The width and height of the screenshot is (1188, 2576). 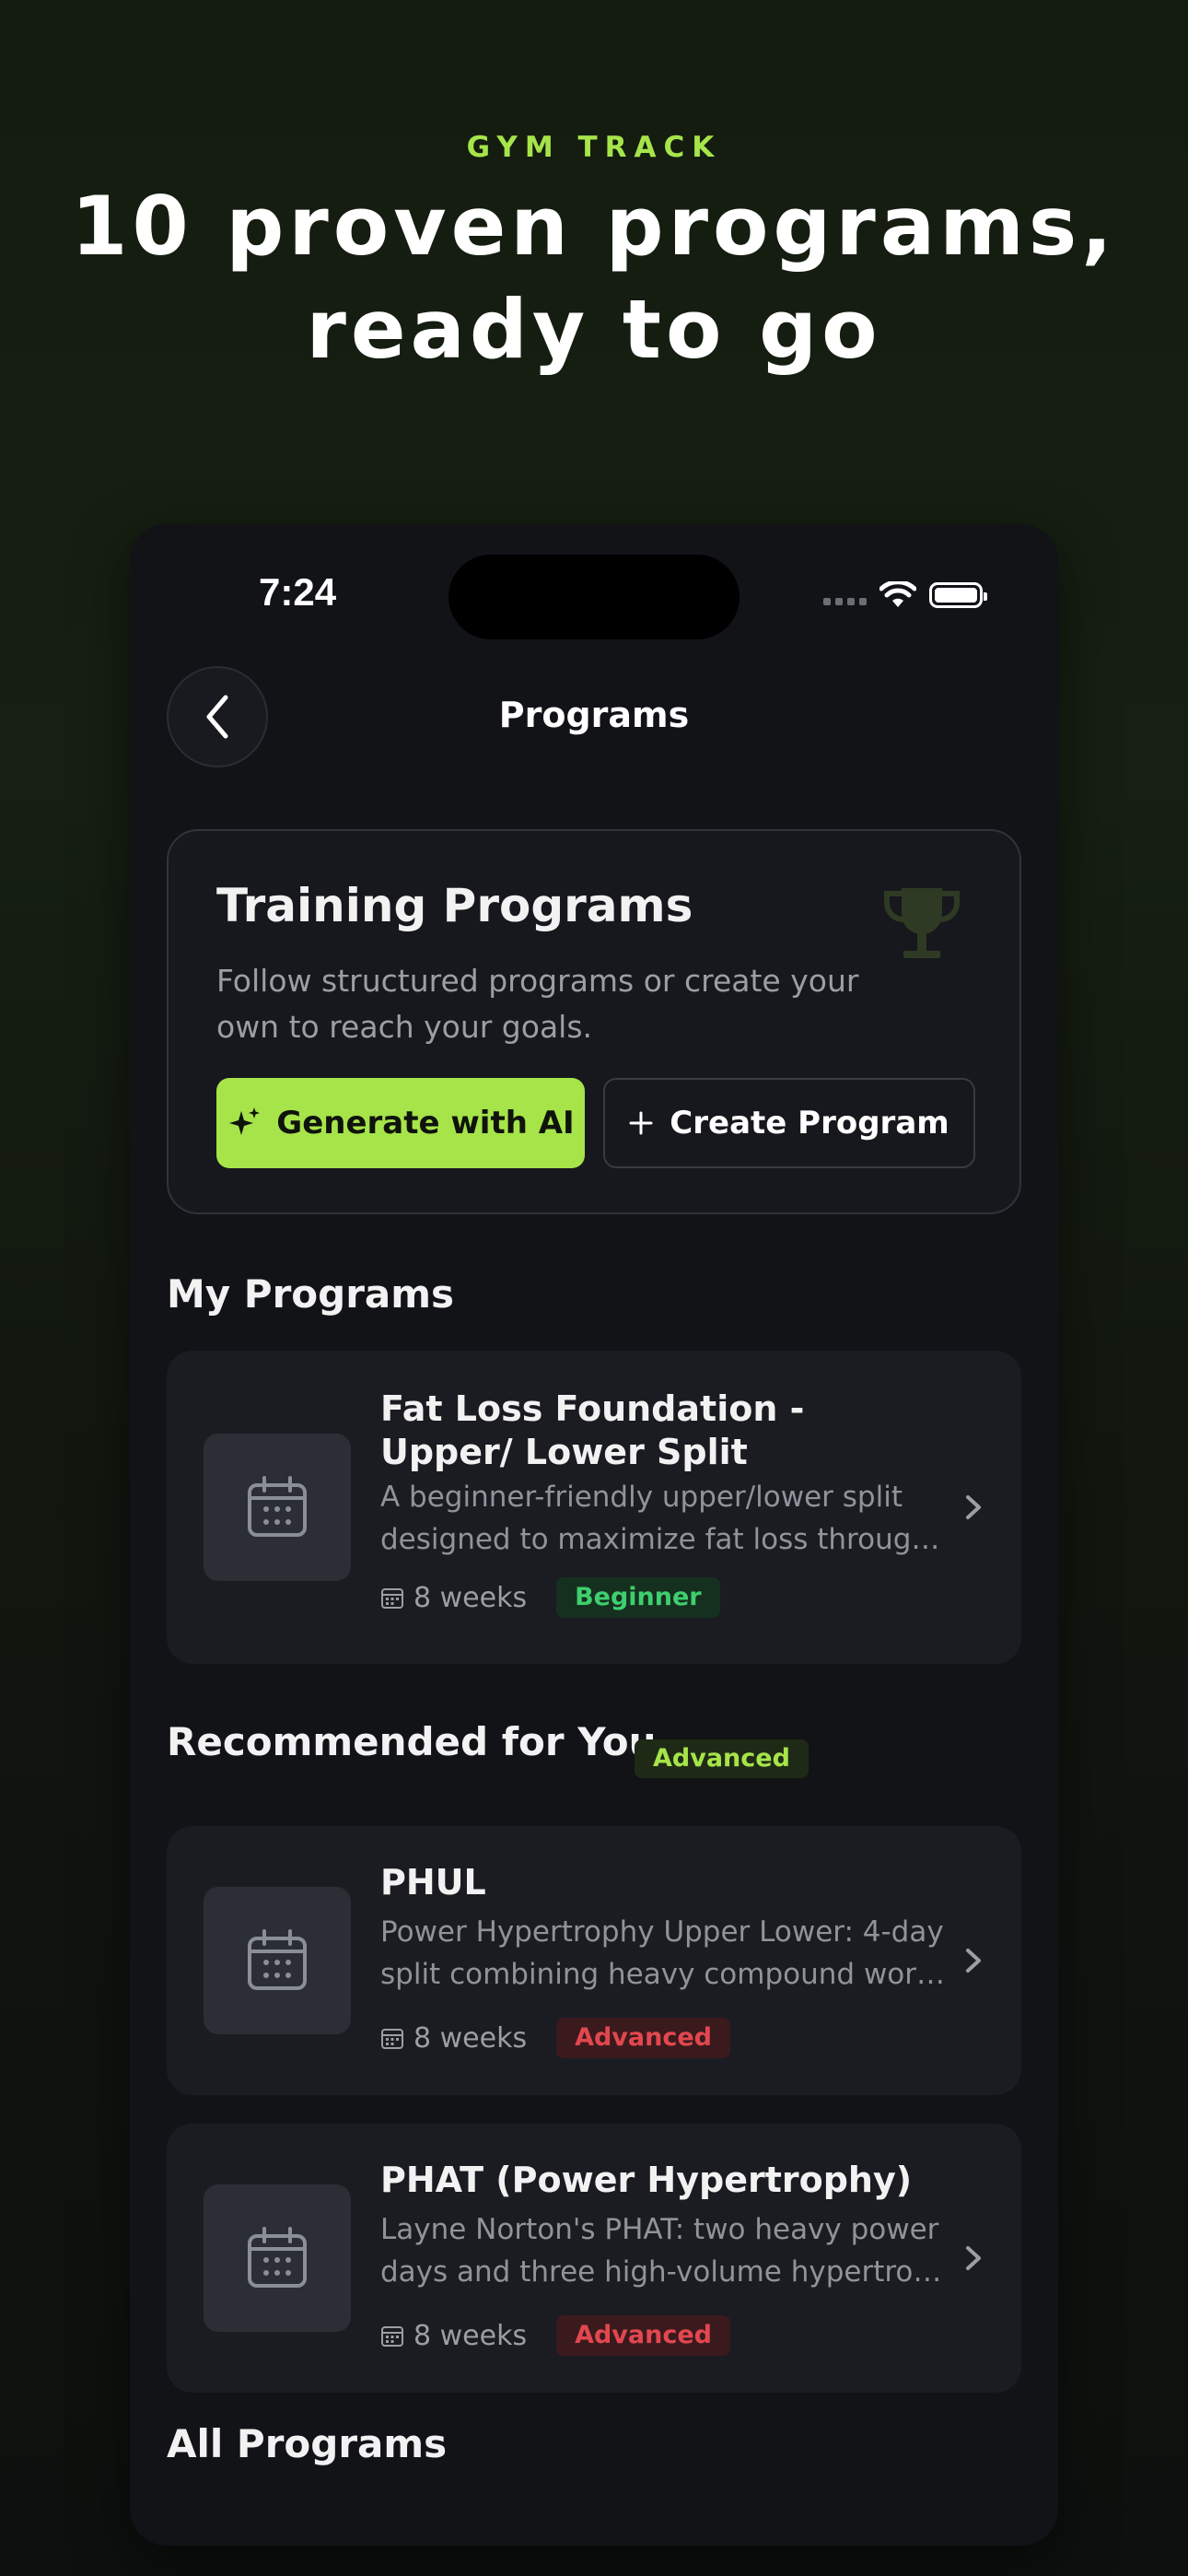 I want to click on create-program-button: Create Program, so click(x=789, y=1123).